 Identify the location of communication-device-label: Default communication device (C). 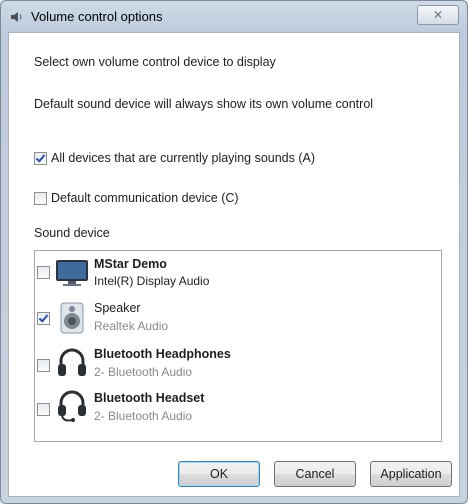
(145, 198).